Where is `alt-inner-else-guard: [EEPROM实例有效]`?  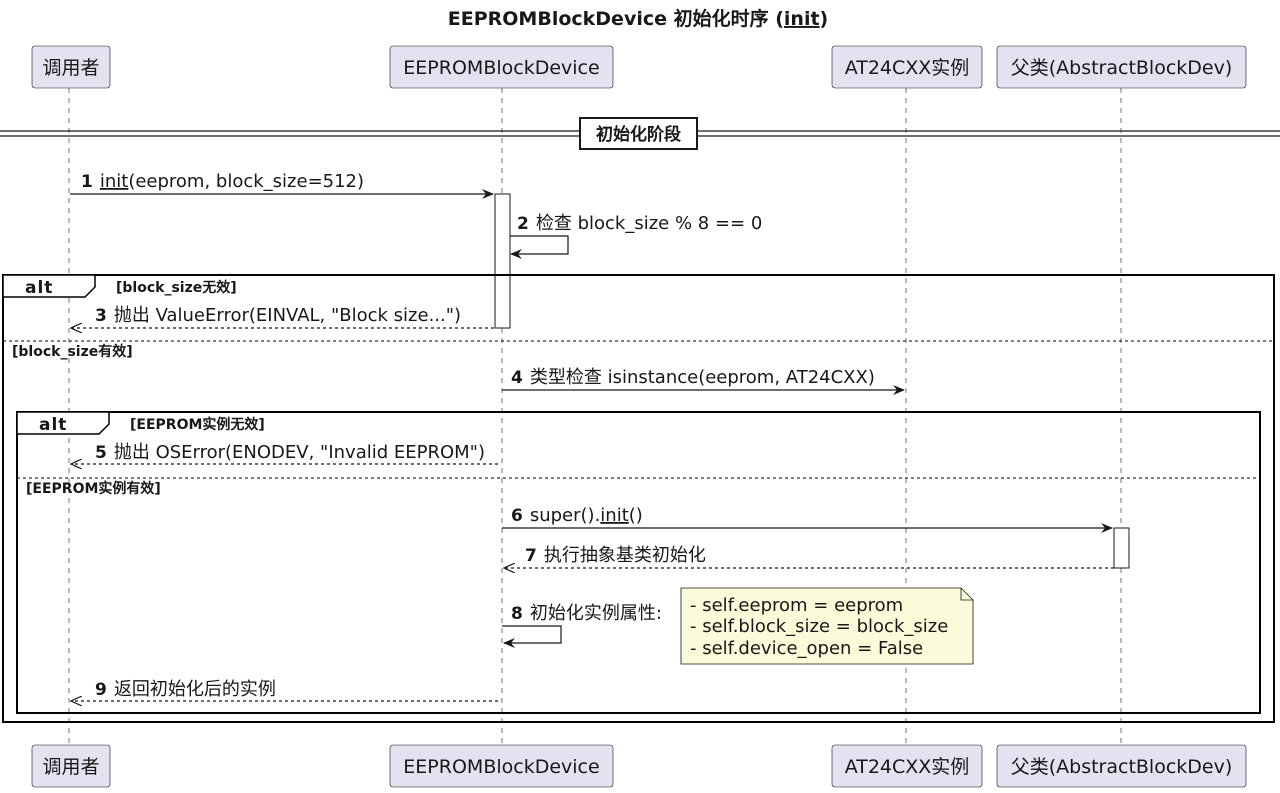 alt-inner-else-guard: [EEPROM实例有效] is located at coordinates (93, 488).